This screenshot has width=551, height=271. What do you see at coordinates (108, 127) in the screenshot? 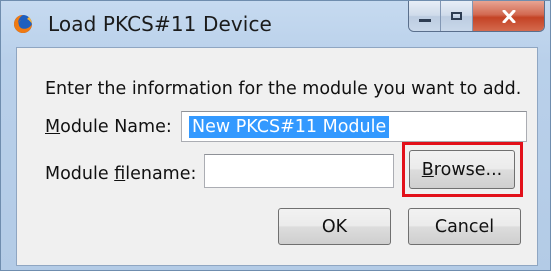
I see `module-name-label: Module Name:` at bounding box center [108, 127].